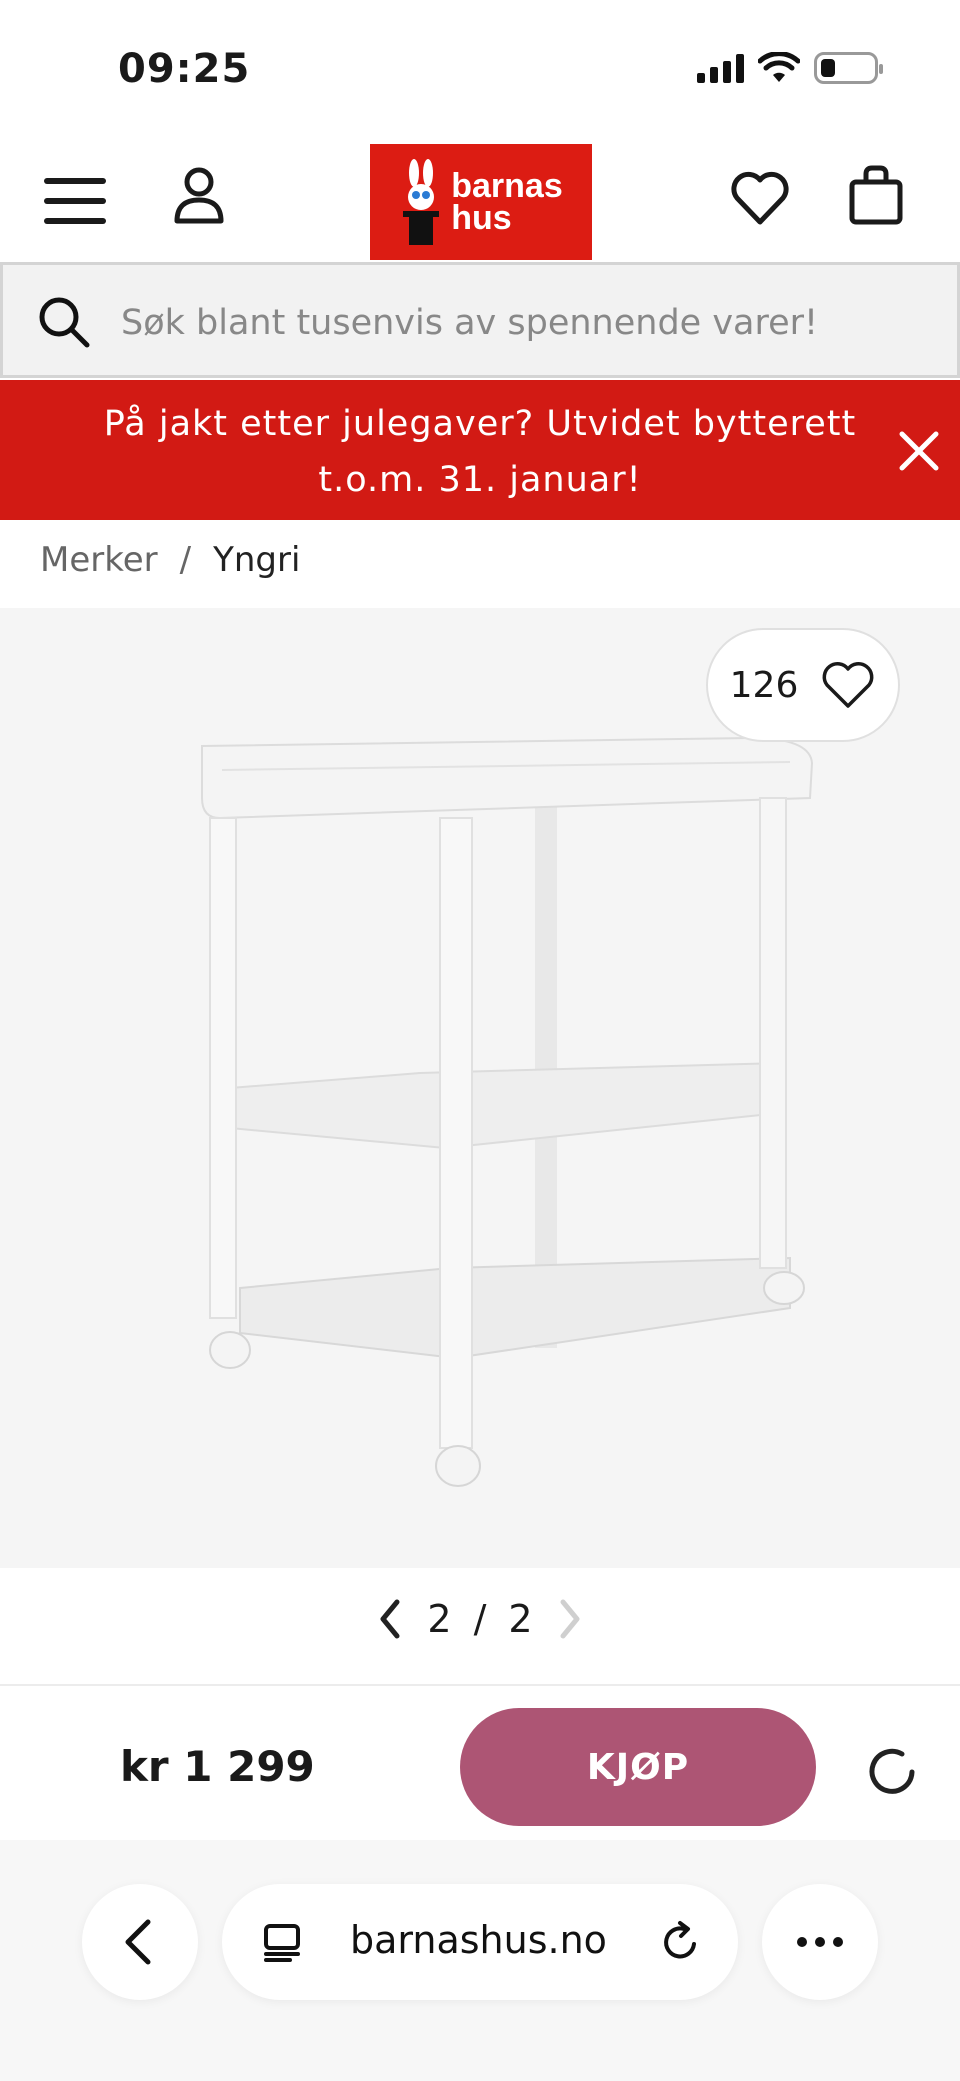 The image size is (960, 2081). What do you see at coordinates (507, 202) in the screenshot?
I see `logo-text: barnas hus` at bounding box center [507, 202].